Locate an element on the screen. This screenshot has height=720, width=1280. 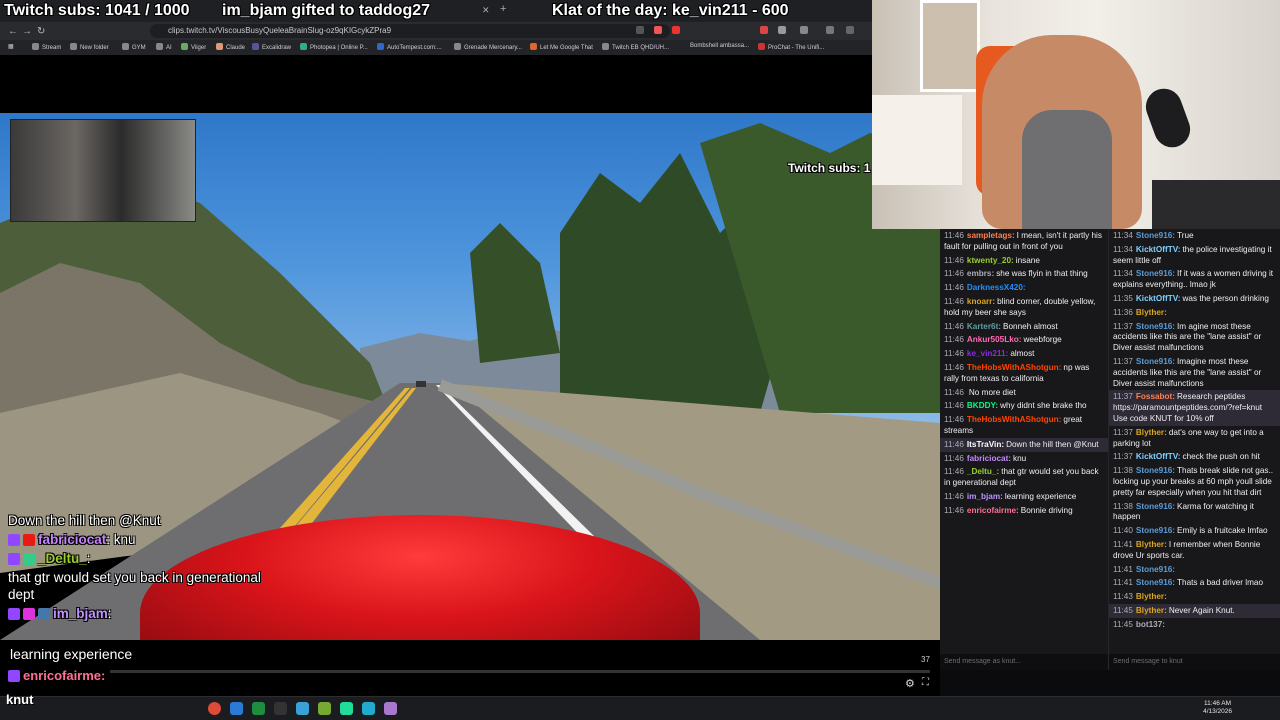
chat-text: she was flyin in that thing is located at coordinates (1042, 274).